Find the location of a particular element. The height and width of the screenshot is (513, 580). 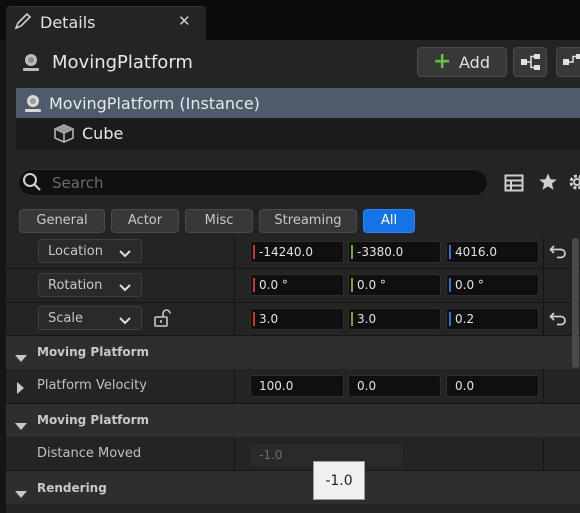

category-title: Rendering is located at coordinates (72, 488).